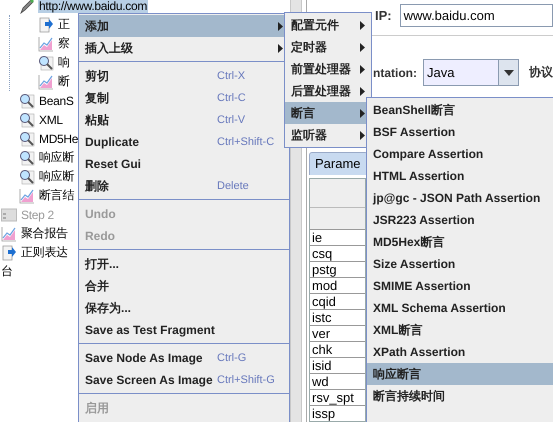 The image size is (553, 422). What do you see at coordinates (57, 195) in the screenshot?
I see `tree-item: 断言结` at bounding box center [57, 195].